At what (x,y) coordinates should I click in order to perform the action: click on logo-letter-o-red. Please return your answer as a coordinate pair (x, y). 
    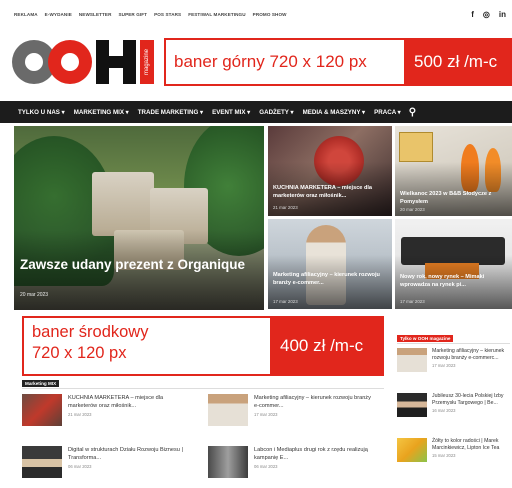
    Looking at the image, I should click on (70, 62).